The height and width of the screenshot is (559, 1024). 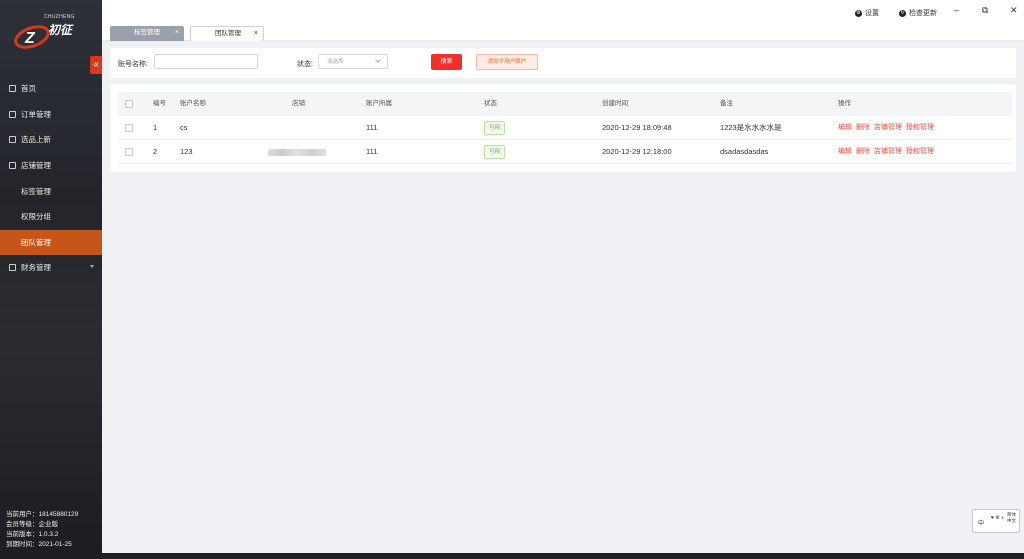 What do you see at coordinates (297, 152) in the screenshot?
I see `blurred-store-name` at bounding box center [297, 152].